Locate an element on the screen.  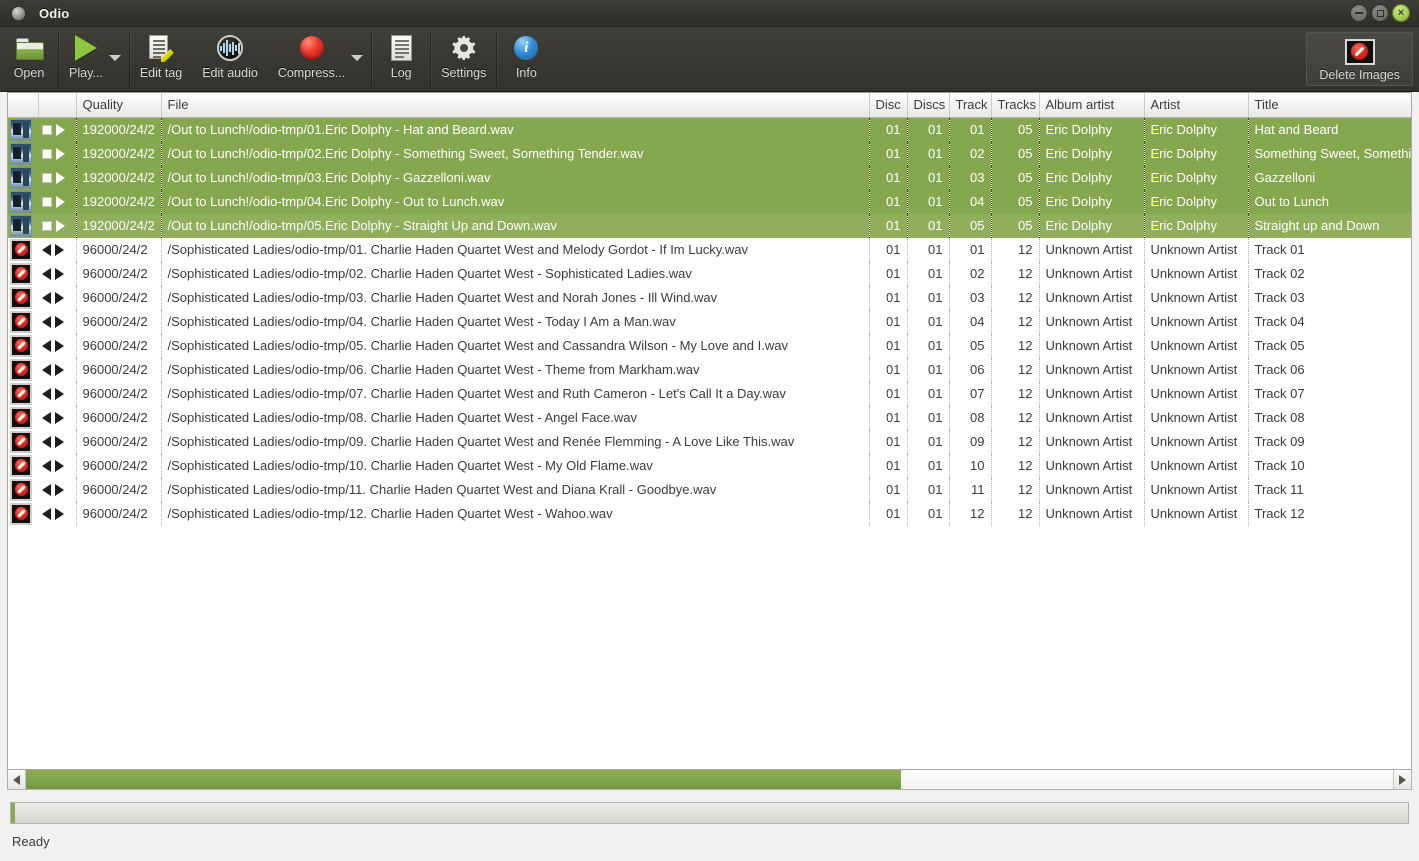
stop-icon is located at coordinates (47, 177).